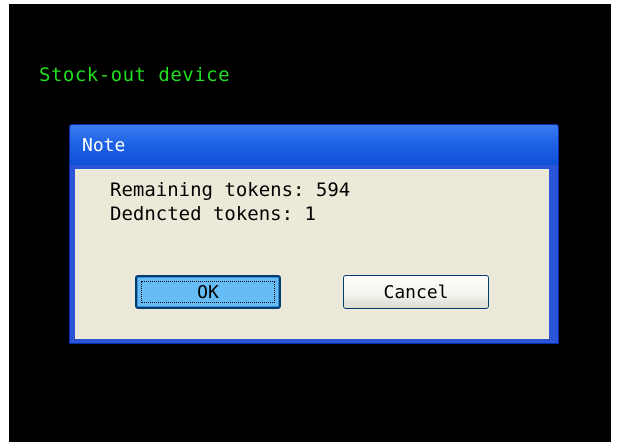 The width and height of the screenshot is (619, 445). Describe the element at coordinates (135, 75) in the screenshot. I see `screen-title: Stock-out device` at that location.